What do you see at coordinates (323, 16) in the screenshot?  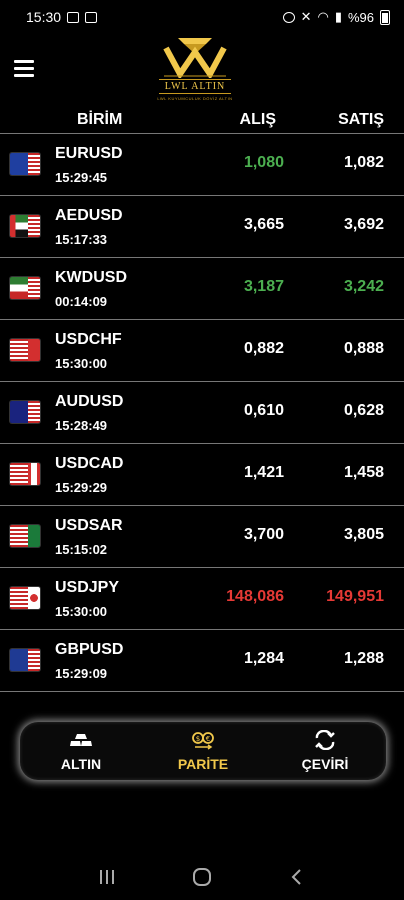 I see `wifi-icon: ◠` at bounding box center [323, 16].